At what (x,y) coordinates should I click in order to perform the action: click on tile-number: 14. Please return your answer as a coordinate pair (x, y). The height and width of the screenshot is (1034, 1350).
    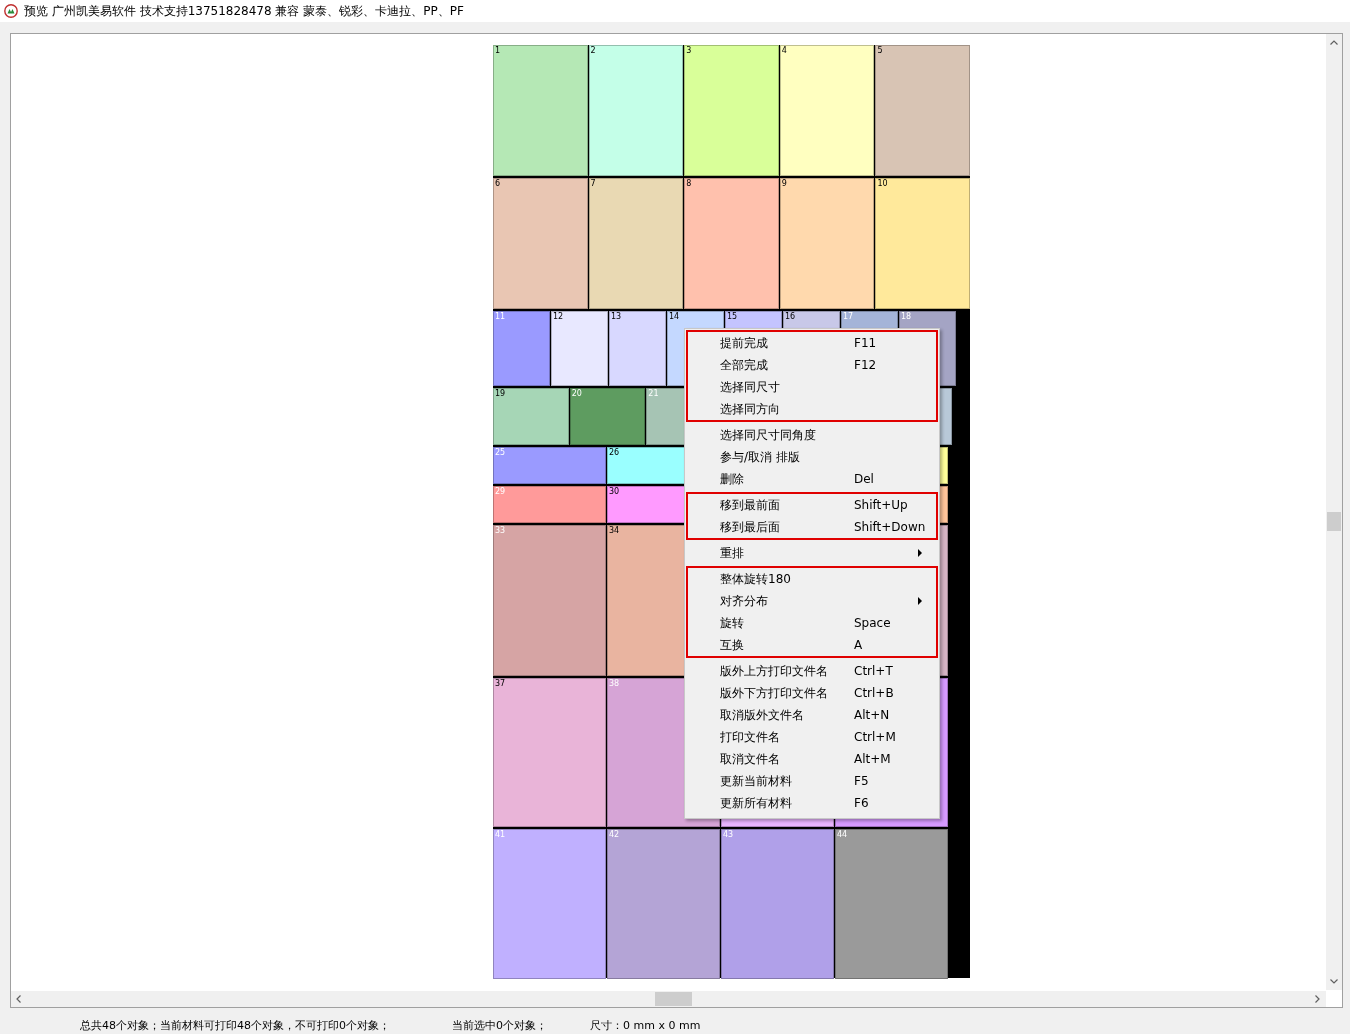
    Looking at the image, I should click on (674, 317).